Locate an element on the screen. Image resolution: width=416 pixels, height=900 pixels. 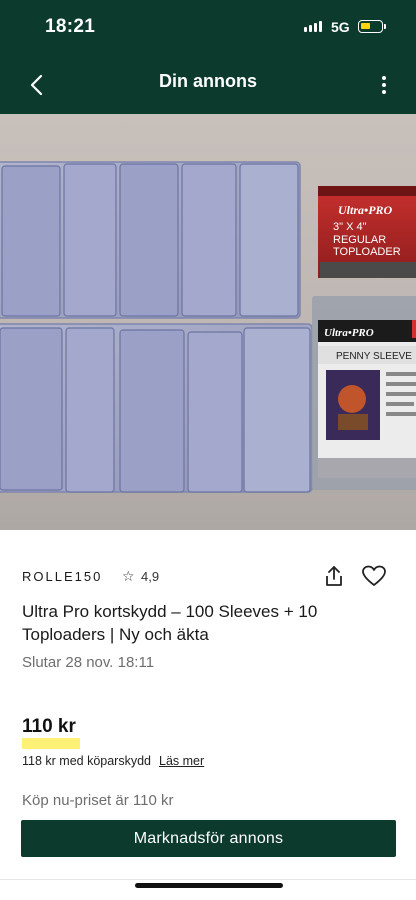
battery-icon is located at coordinates (372, 26).